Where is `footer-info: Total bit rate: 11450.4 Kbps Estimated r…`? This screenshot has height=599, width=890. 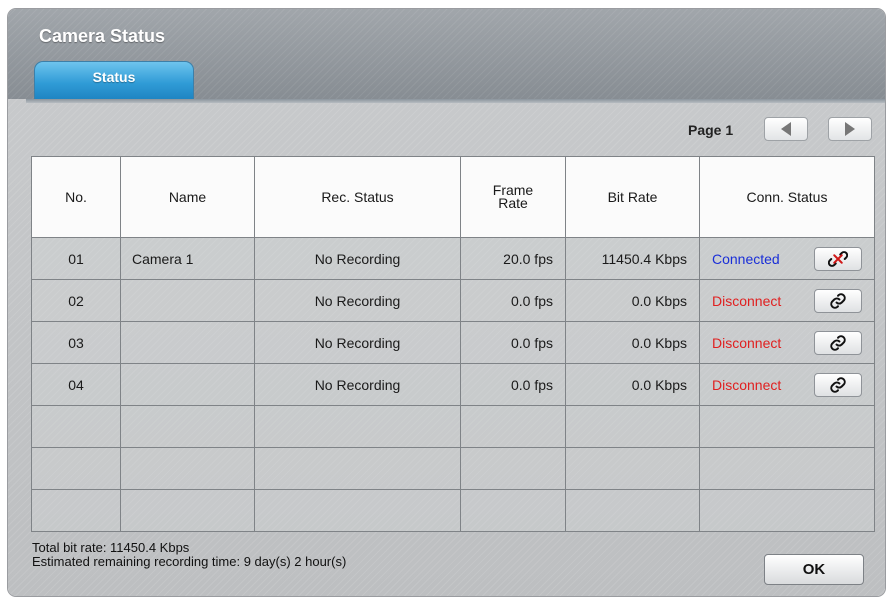 footer-info: Total bit rate: 11450.4 Kbps Estimated r… is located at coordinates (189, 555).